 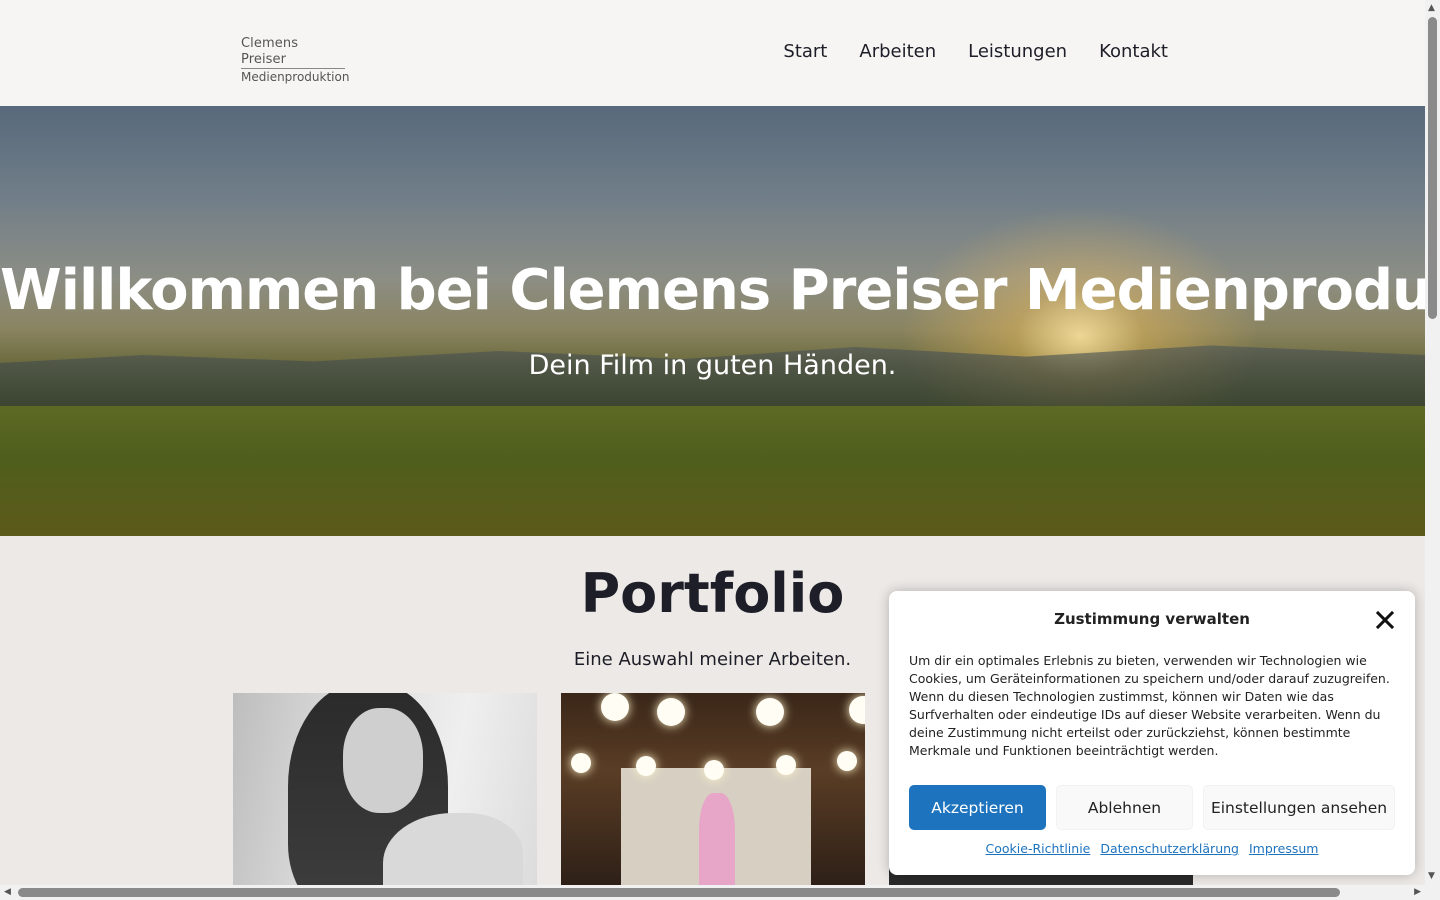 What do you see at coordinates (805, 52) in the screenshot?
I see `nav-item-start: Start` at bounding box center [805, 52].